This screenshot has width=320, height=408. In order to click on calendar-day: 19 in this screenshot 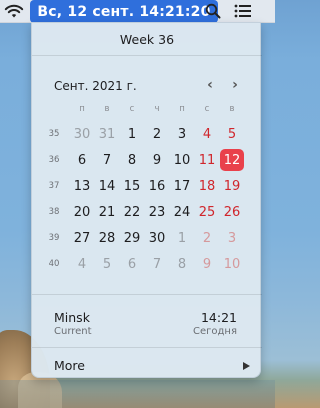, I will do `click(232, 186)`.